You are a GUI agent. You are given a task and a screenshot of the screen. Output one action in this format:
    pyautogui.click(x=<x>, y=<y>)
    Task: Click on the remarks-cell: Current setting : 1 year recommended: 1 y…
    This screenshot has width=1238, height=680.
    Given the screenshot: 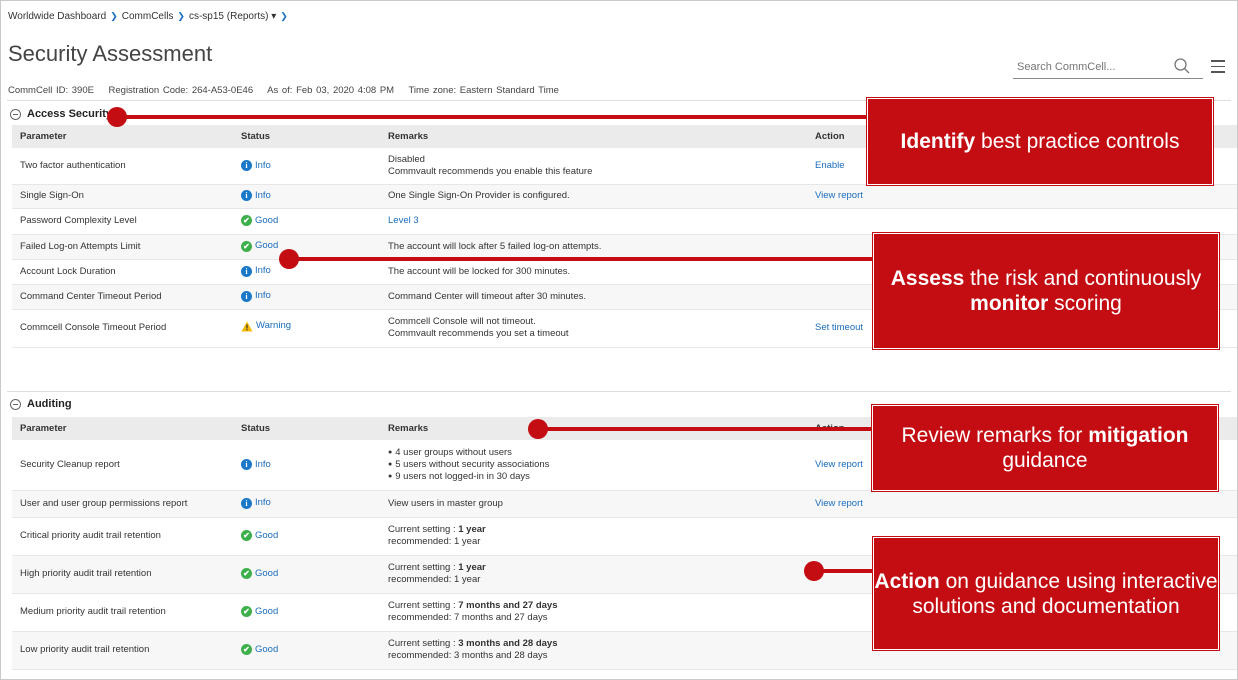 What is the action you would take?
    pyautogui.click(x=593, y=536)
    